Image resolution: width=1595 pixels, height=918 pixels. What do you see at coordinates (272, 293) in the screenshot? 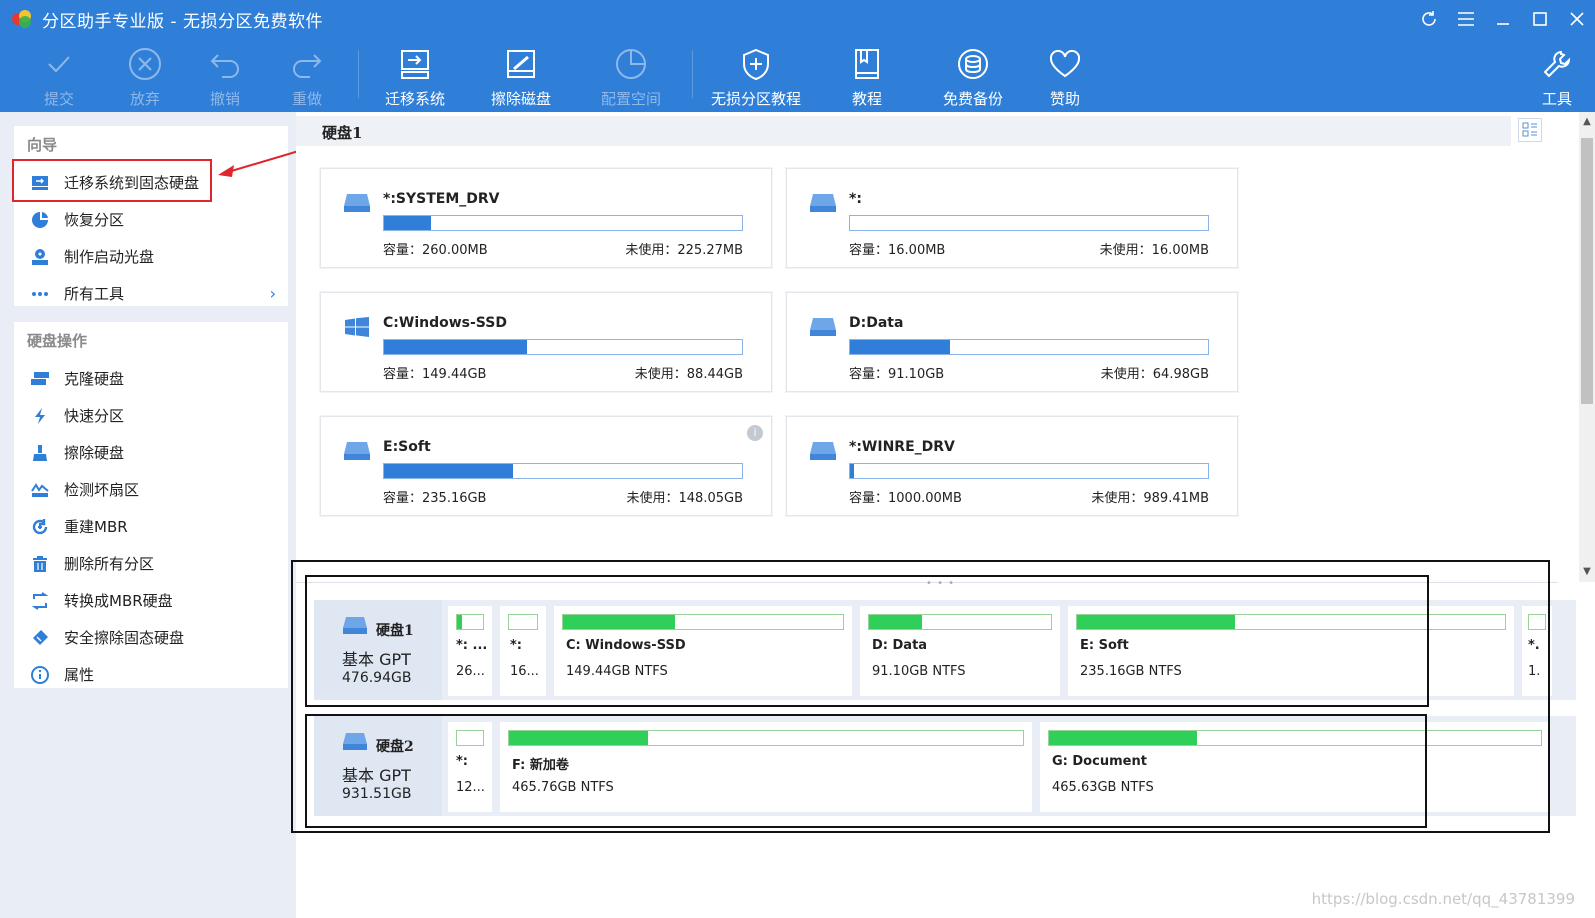
I see `chevron-right-icon: ›` at bounding box center [272, 293].